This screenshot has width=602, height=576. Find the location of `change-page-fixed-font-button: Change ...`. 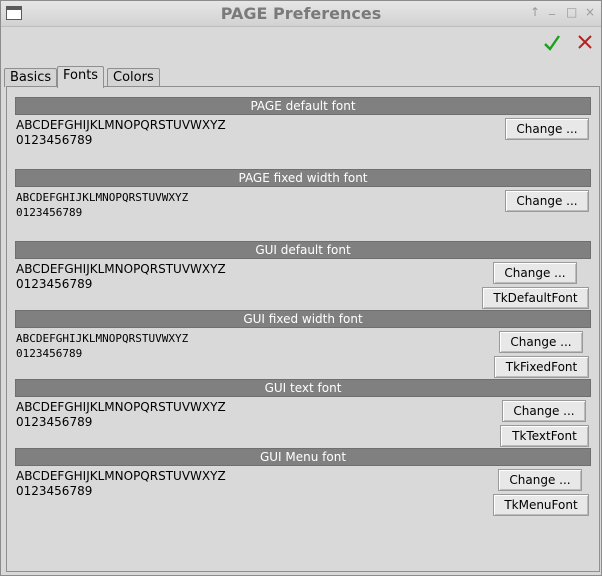

change-page-fixed-font-button: Change ... is located at coordinates (547, 201).